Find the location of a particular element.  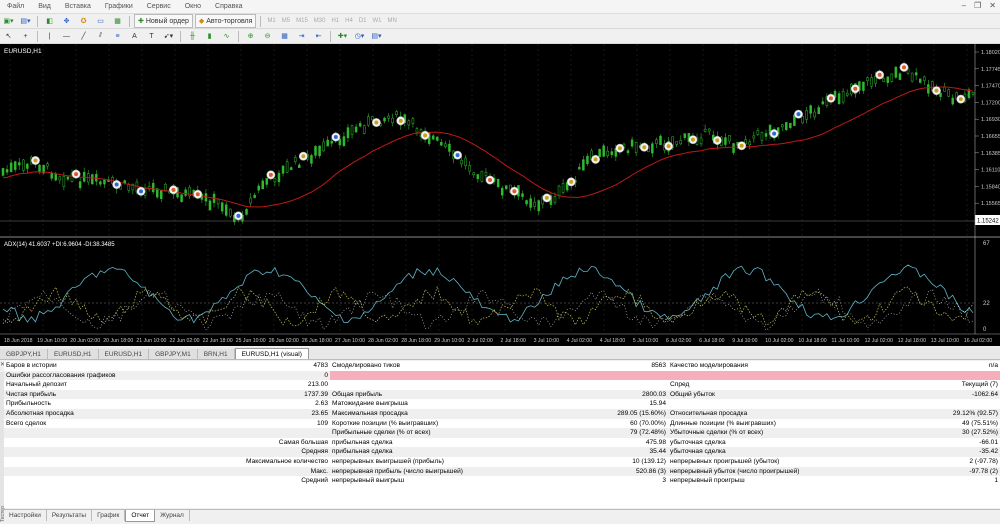

time-tick-label: 12 Jul 18:00 is located at coordinates (912, 341).